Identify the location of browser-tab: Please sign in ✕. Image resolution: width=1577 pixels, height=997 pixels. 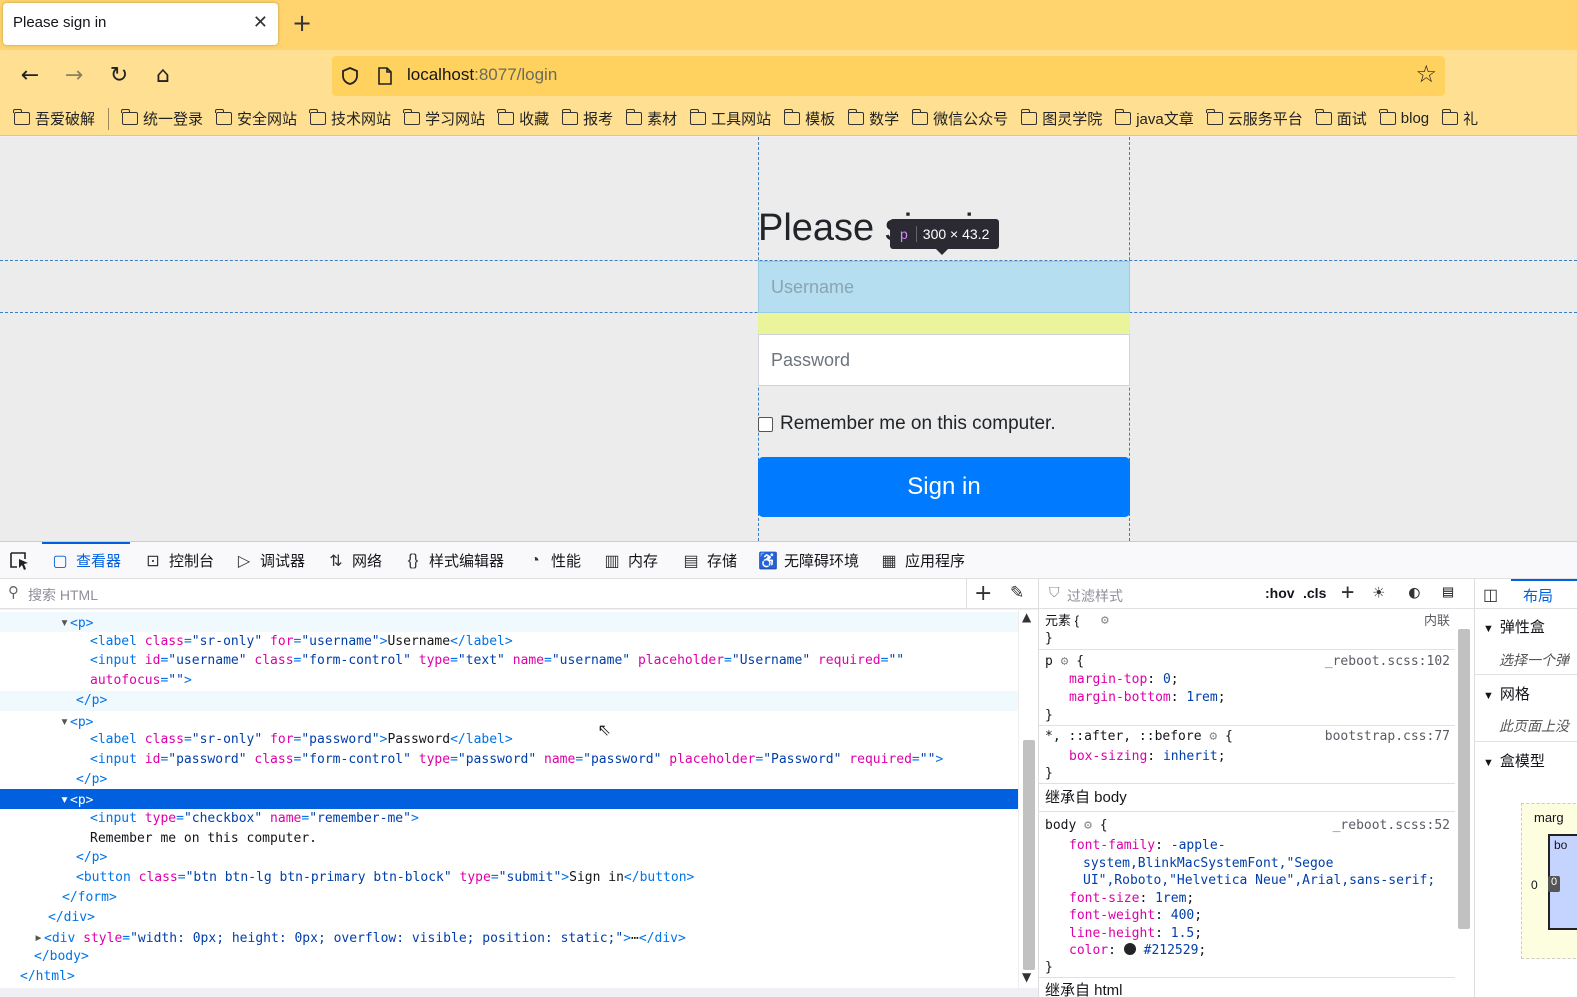
(140, 24).